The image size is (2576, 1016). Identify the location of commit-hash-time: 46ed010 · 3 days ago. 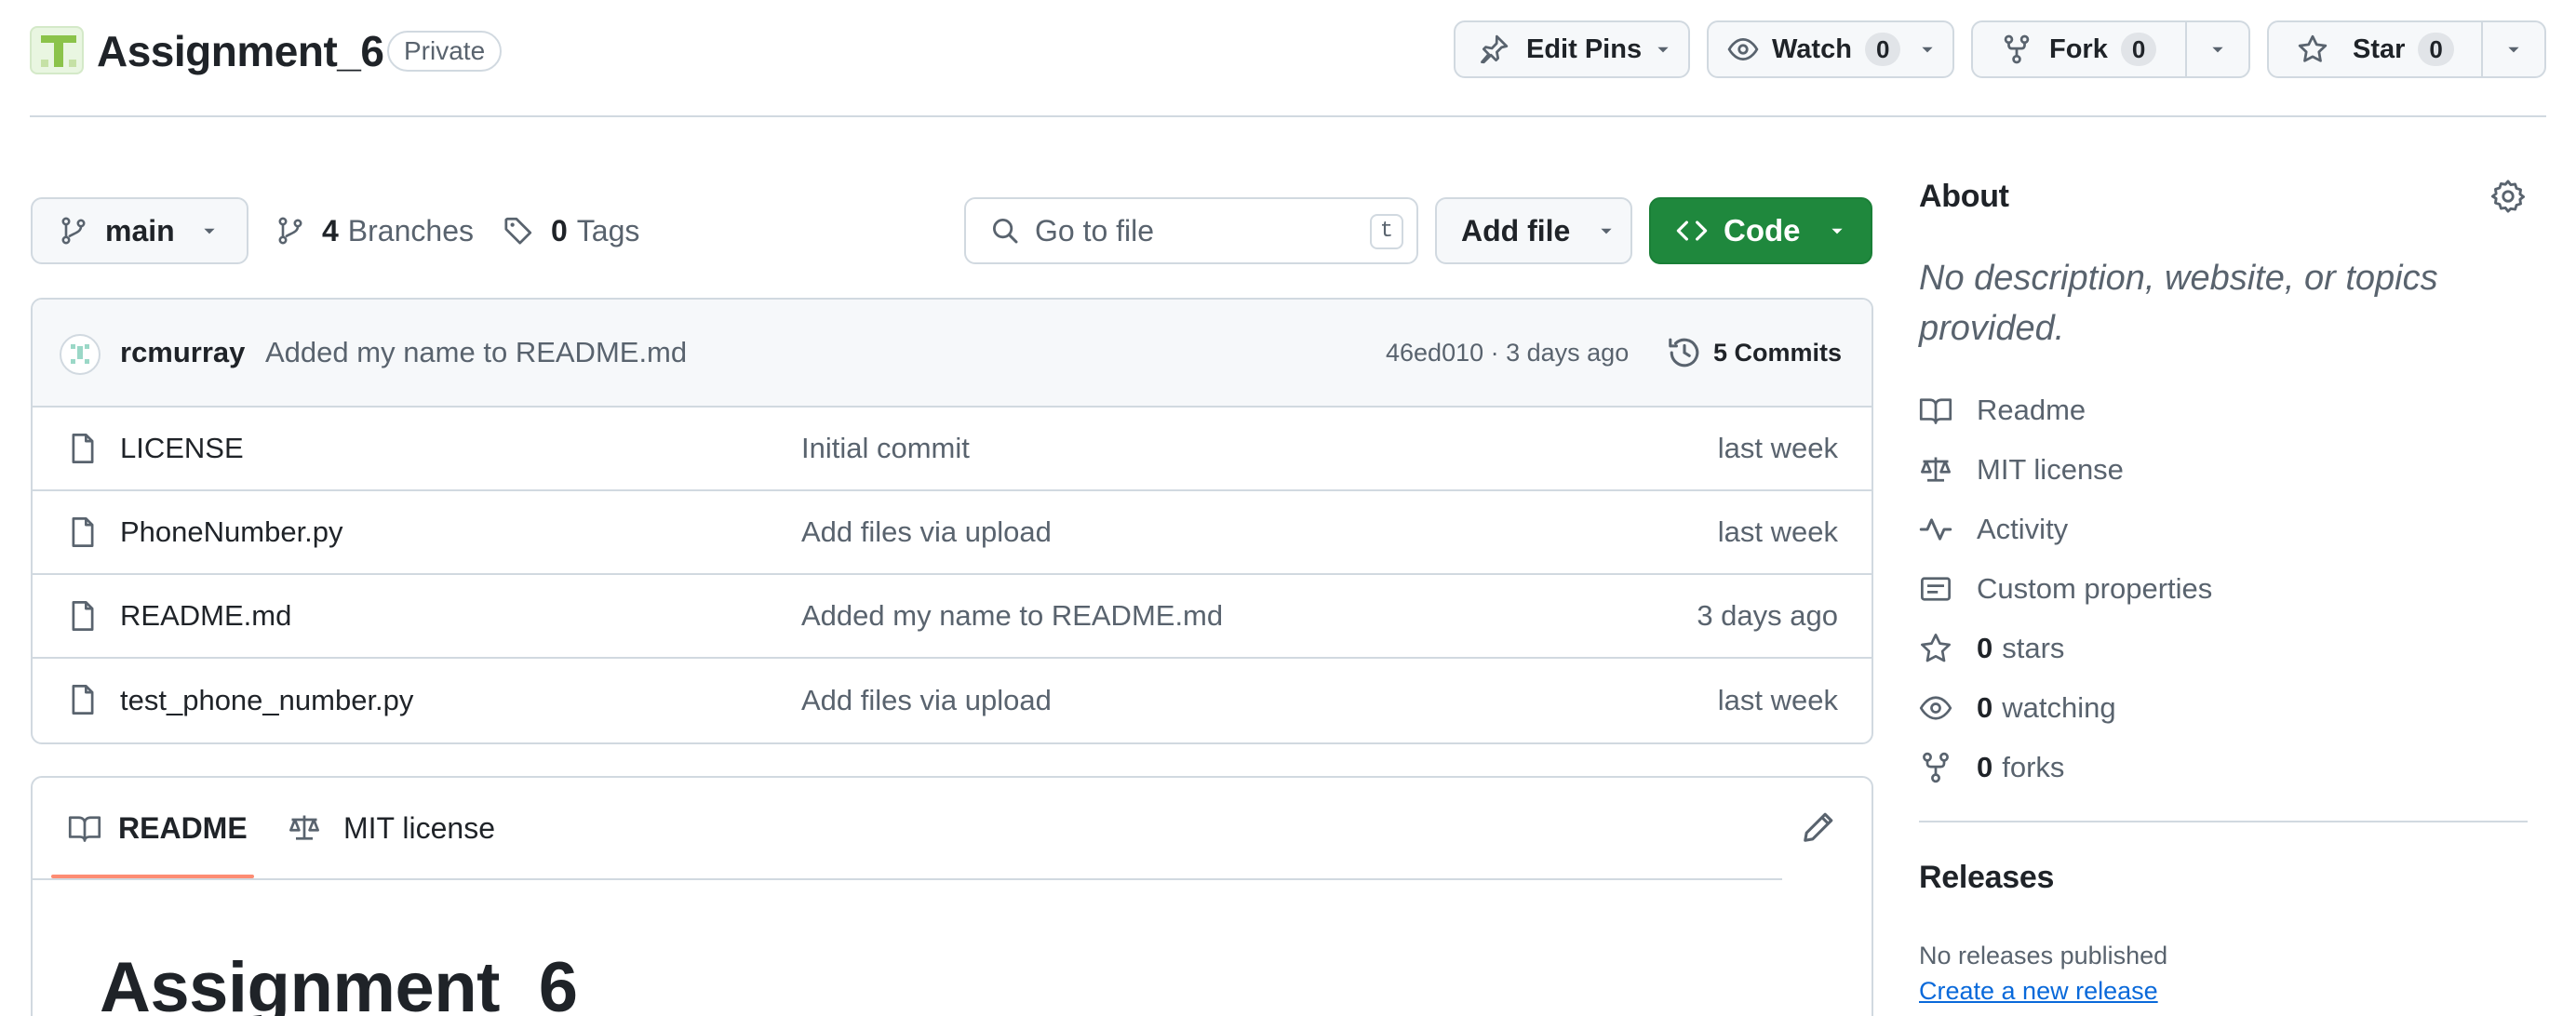
(1507, 353).